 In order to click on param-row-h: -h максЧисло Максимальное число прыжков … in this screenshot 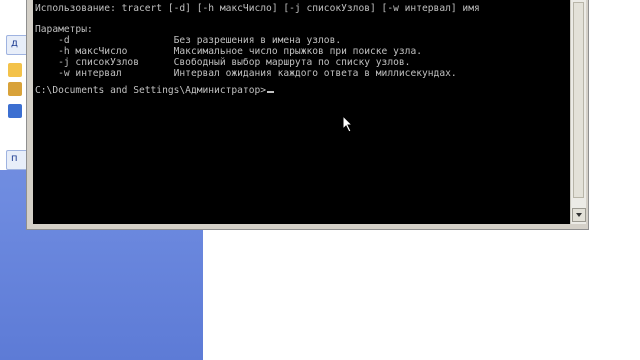, I will do `click(228, 51)`.